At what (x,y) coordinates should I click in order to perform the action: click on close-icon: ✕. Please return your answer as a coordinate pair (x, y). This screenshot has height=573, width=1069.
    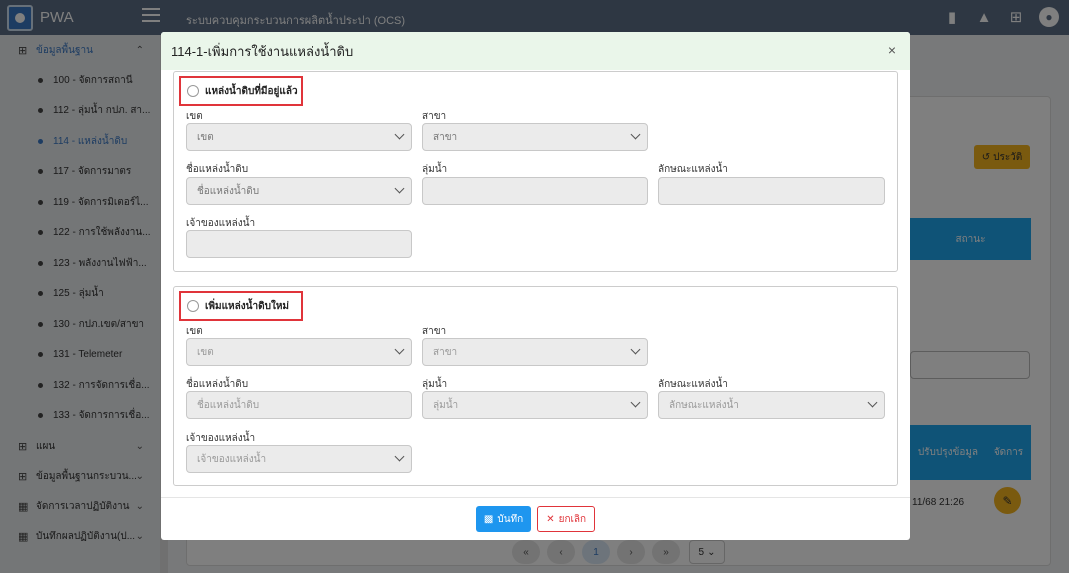
    Looking at the image, I should click on (550, 519).